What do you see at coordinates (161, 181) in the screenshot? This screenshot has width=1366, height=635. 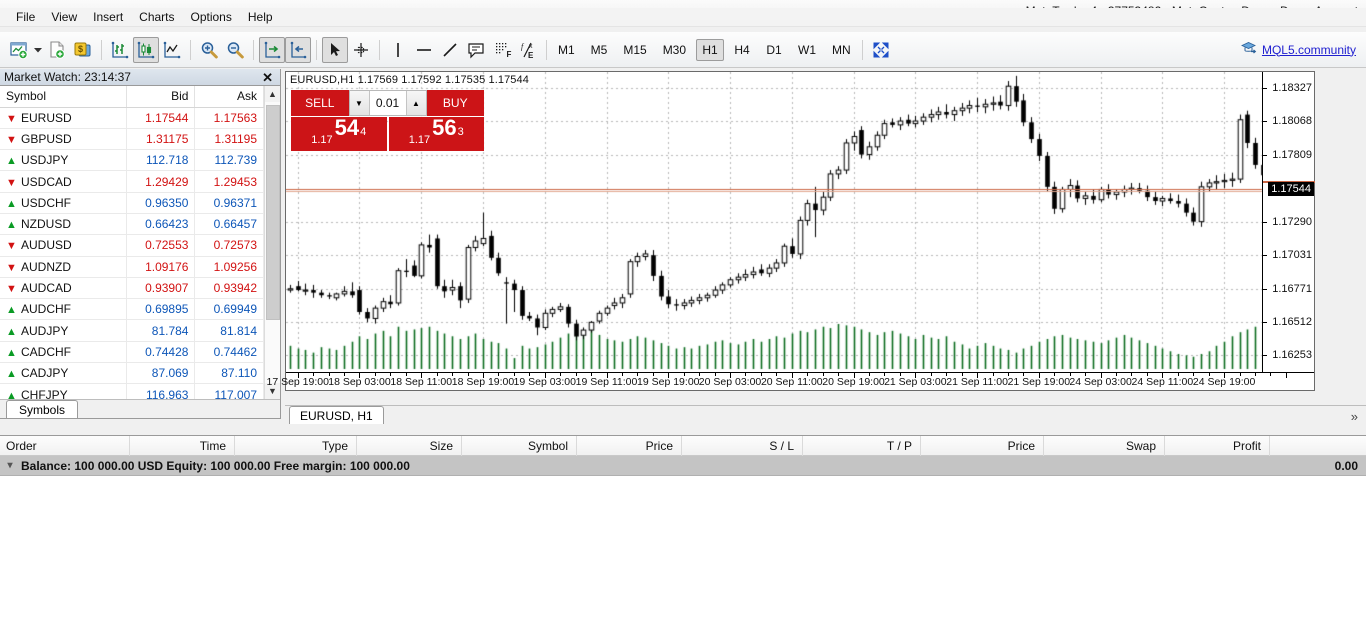 I see `bid-cell: 1.29429` at bounding box center [161, 181].